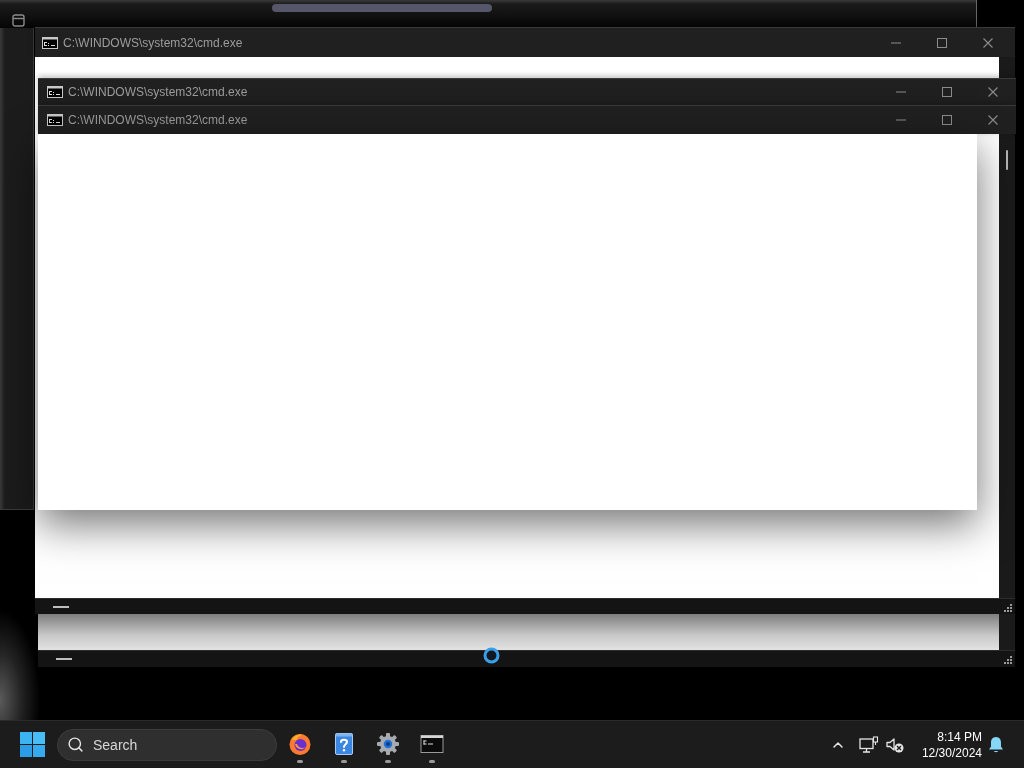 The image size is (1024, 768). What do you see at coordinates (32, 744) in the screenshot?
I see `windows-logo-icon` at bounding box center [32, 744].